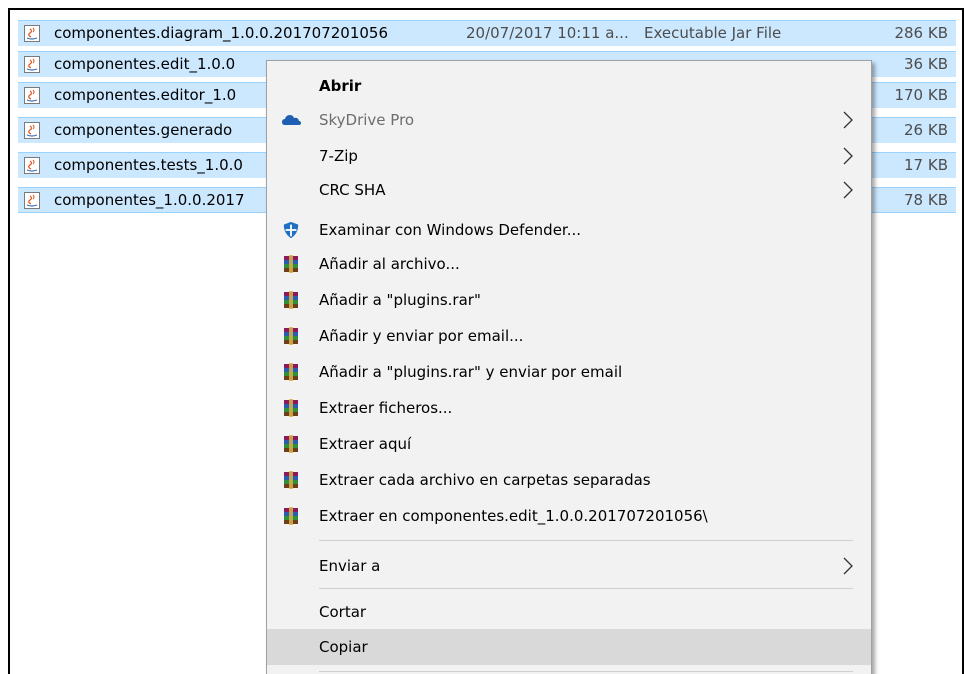 The height and width of the screenshot is (674, 964). I want to click on menu-item-7zip: 7-Zip, so click(569, 156).